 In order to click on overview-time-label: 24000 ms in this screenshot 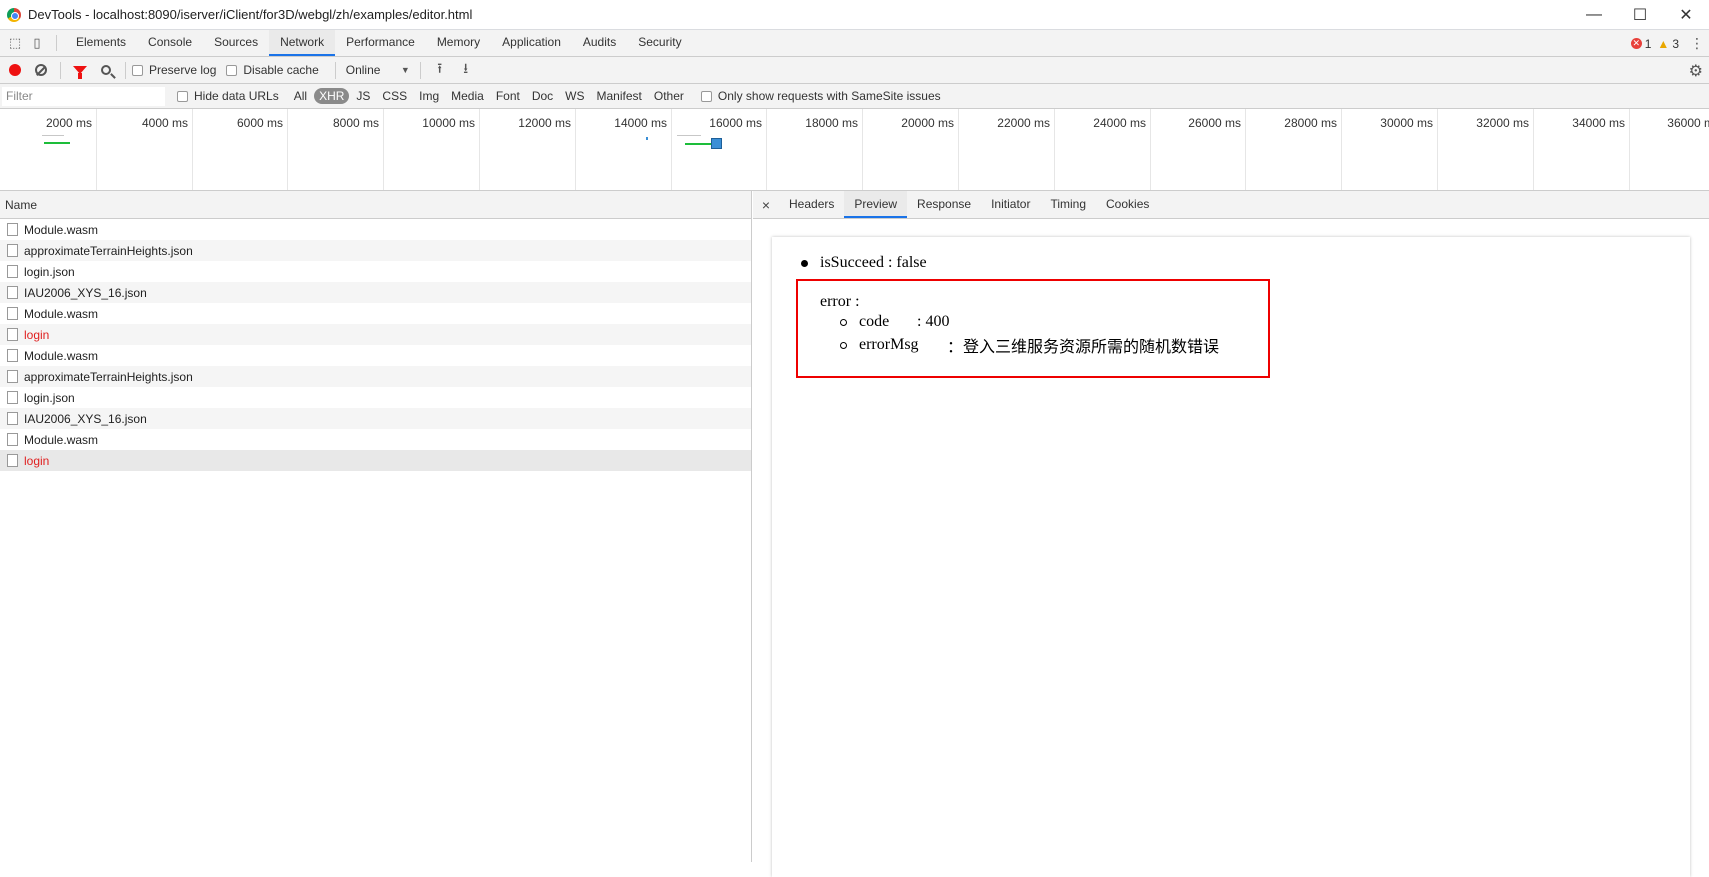, I will do `click(1119, 123)`.